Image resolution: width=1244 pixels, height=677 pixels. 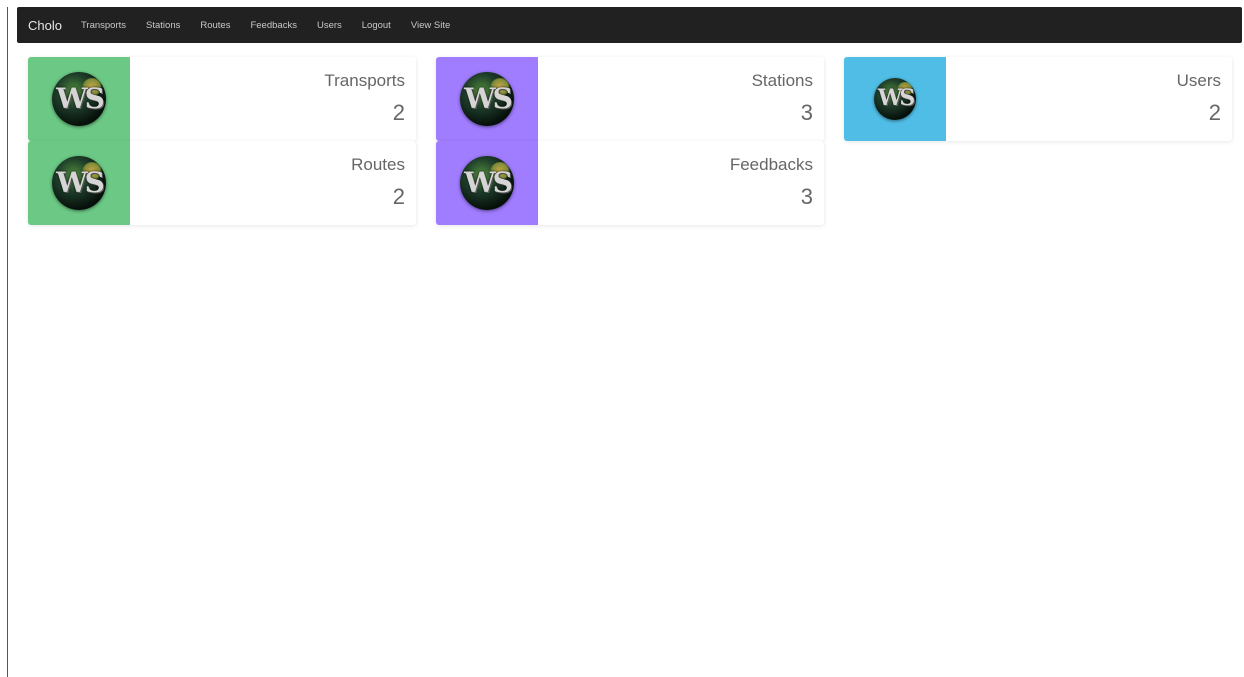 I want to click on nav-link-logout: Logout, so click(x=376, y=25).